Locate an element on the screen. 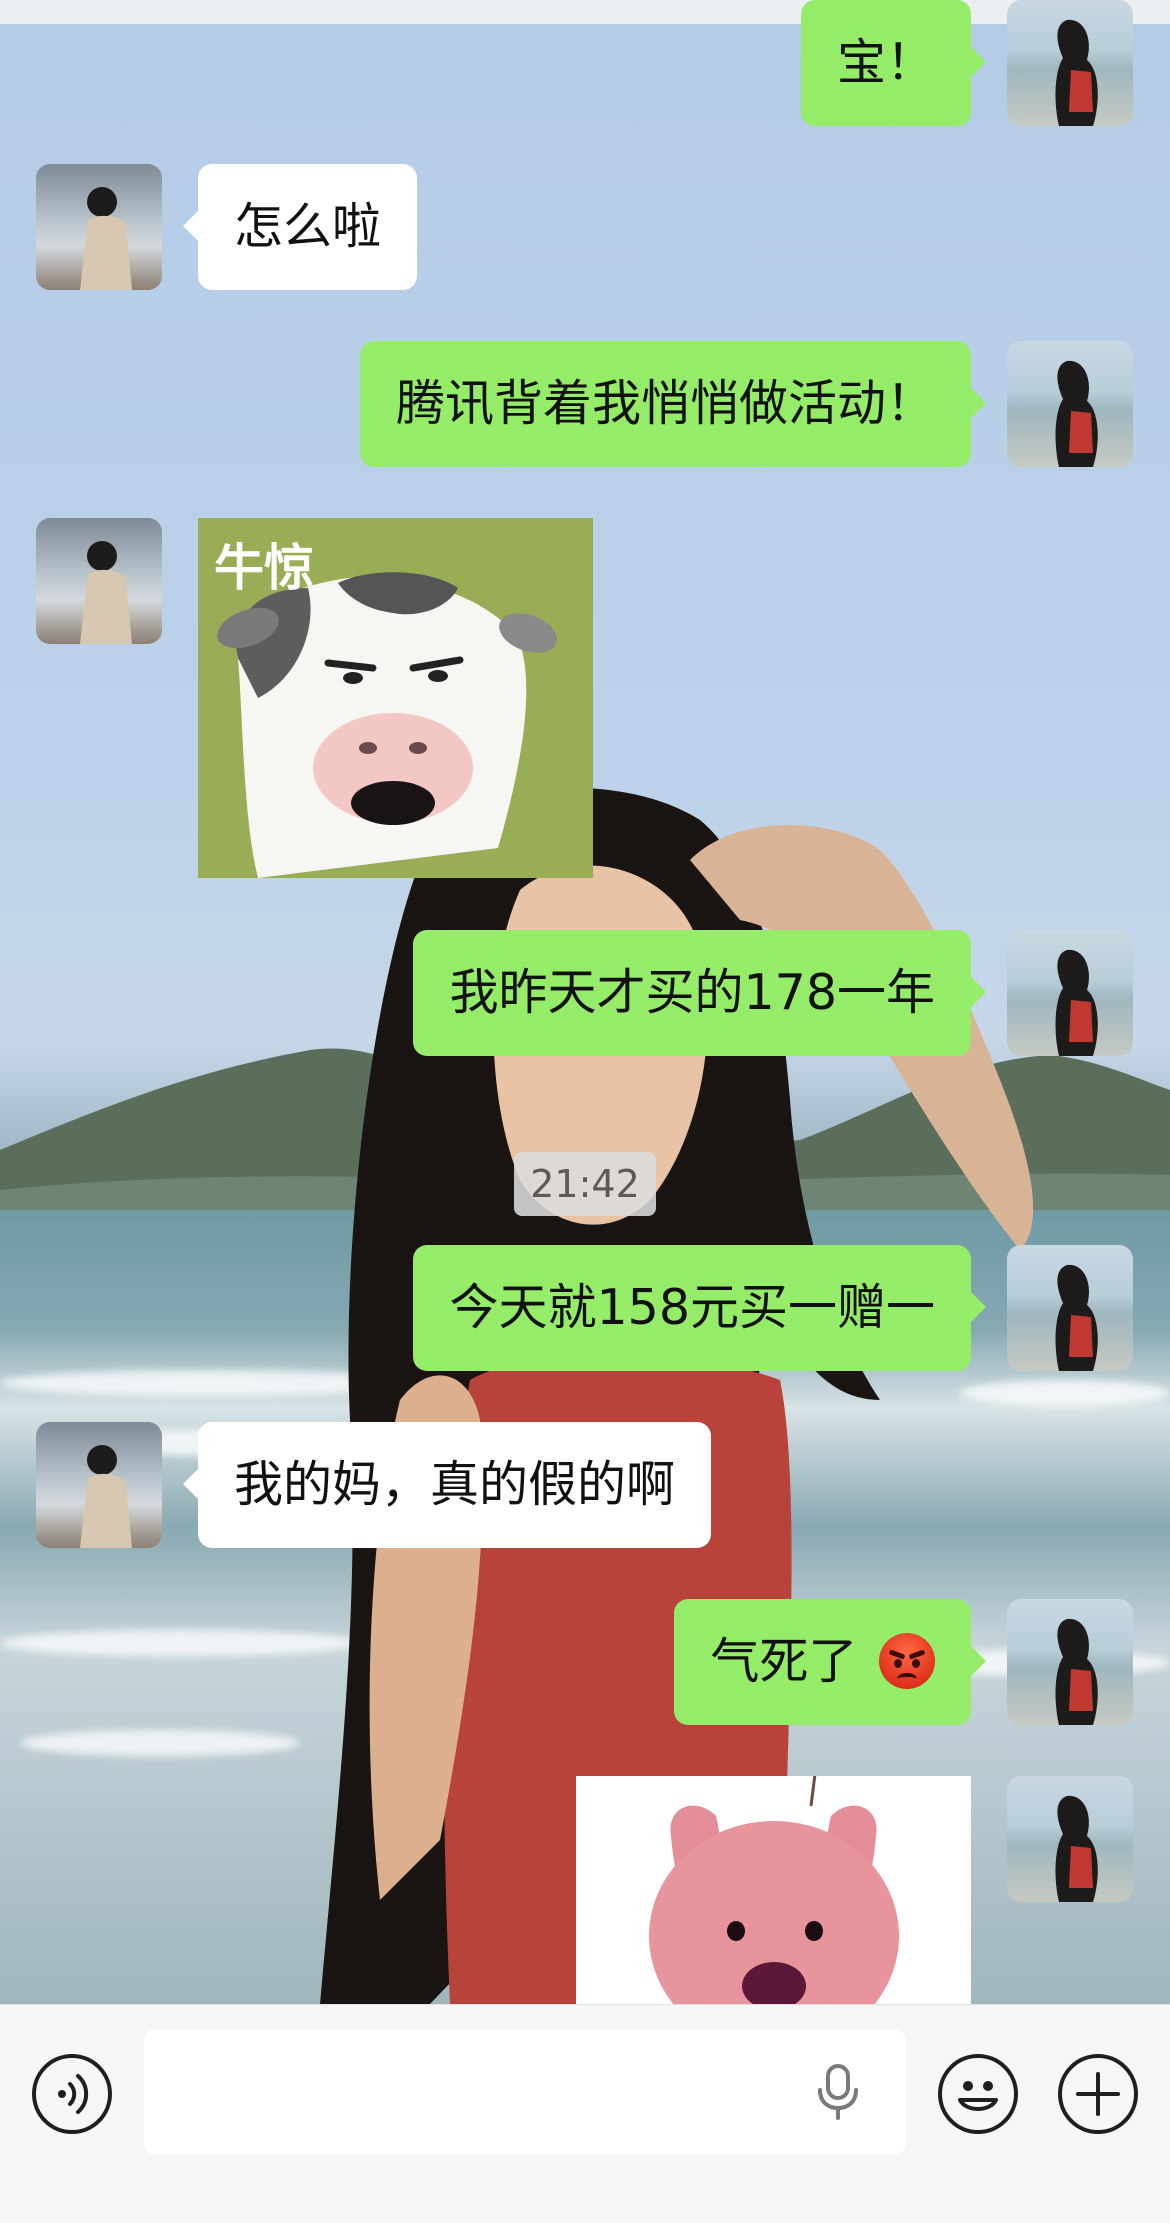 Image resolution: width=1170 pixels, height=2223 pixels. microphone-icon is located at coordinates (838, 2092).